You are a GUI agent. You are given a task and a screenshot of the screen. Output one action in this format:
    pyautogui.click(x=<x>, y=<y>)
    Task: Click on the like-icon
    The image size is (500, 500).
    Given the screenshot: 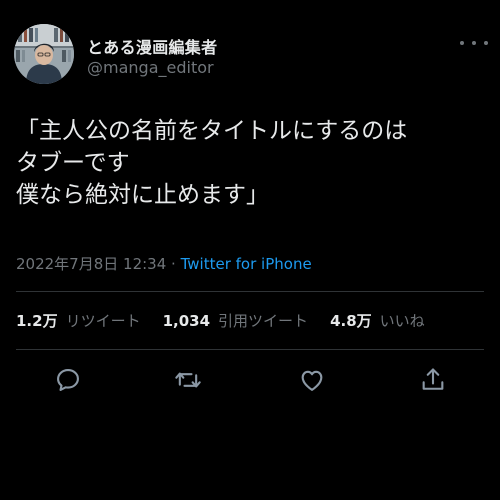 What is the action you would take?
    pyautogui.click(x=312, y=380)
    